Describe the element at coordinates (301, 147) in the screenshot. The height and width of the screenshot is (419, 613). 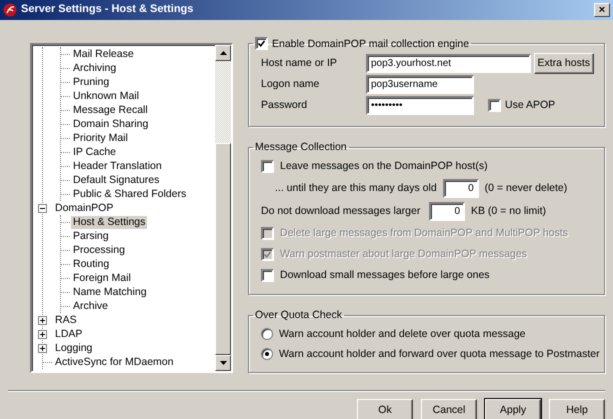
I see `group-title: Message Collection` at that location.